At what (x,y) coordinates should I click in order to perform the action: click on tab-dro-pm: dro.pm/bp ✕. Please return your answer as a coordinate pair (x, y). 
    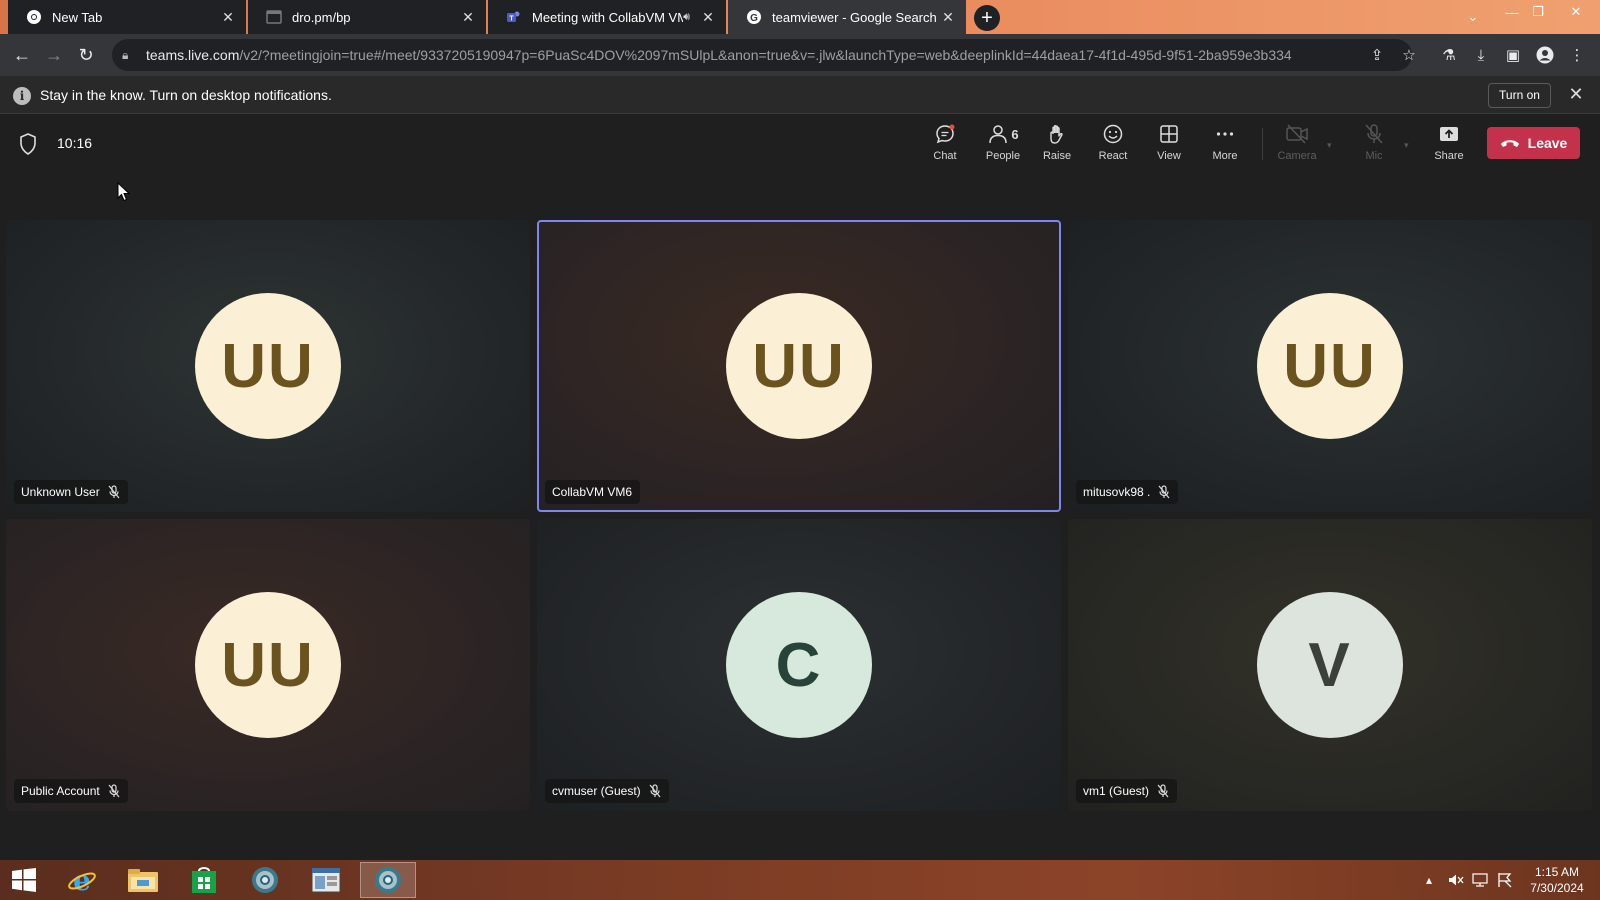
    Looking at the image, I should click on (367, 17).